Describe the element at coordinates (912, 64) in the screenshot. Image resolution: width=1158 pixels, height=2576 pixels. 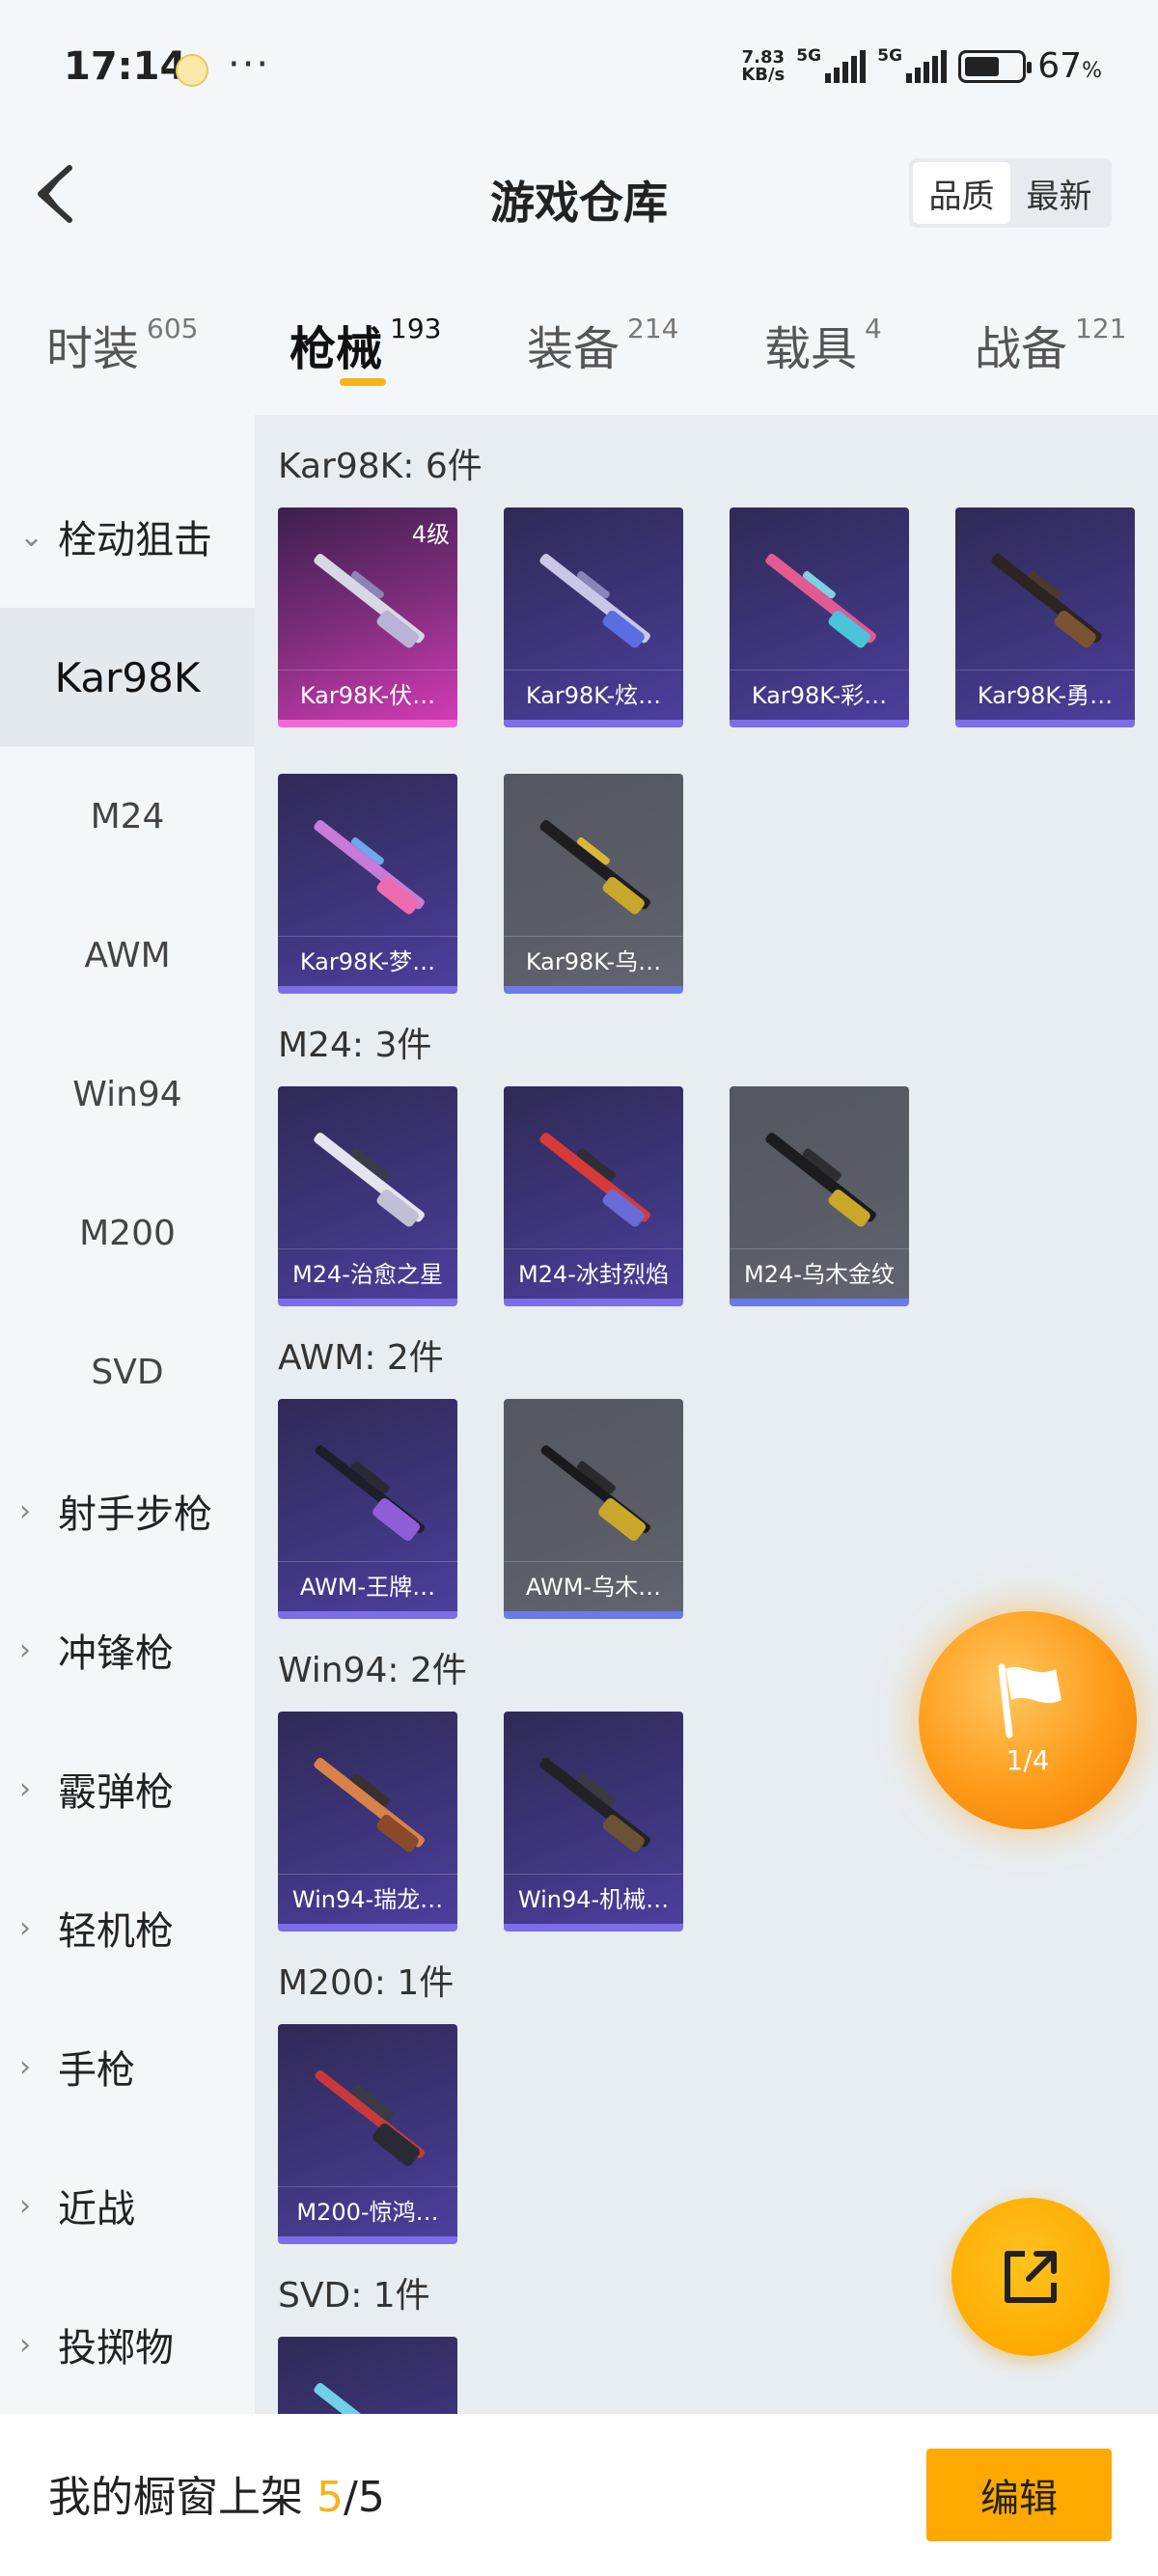
I see `signal-sim2-icon: 5G` at that location.